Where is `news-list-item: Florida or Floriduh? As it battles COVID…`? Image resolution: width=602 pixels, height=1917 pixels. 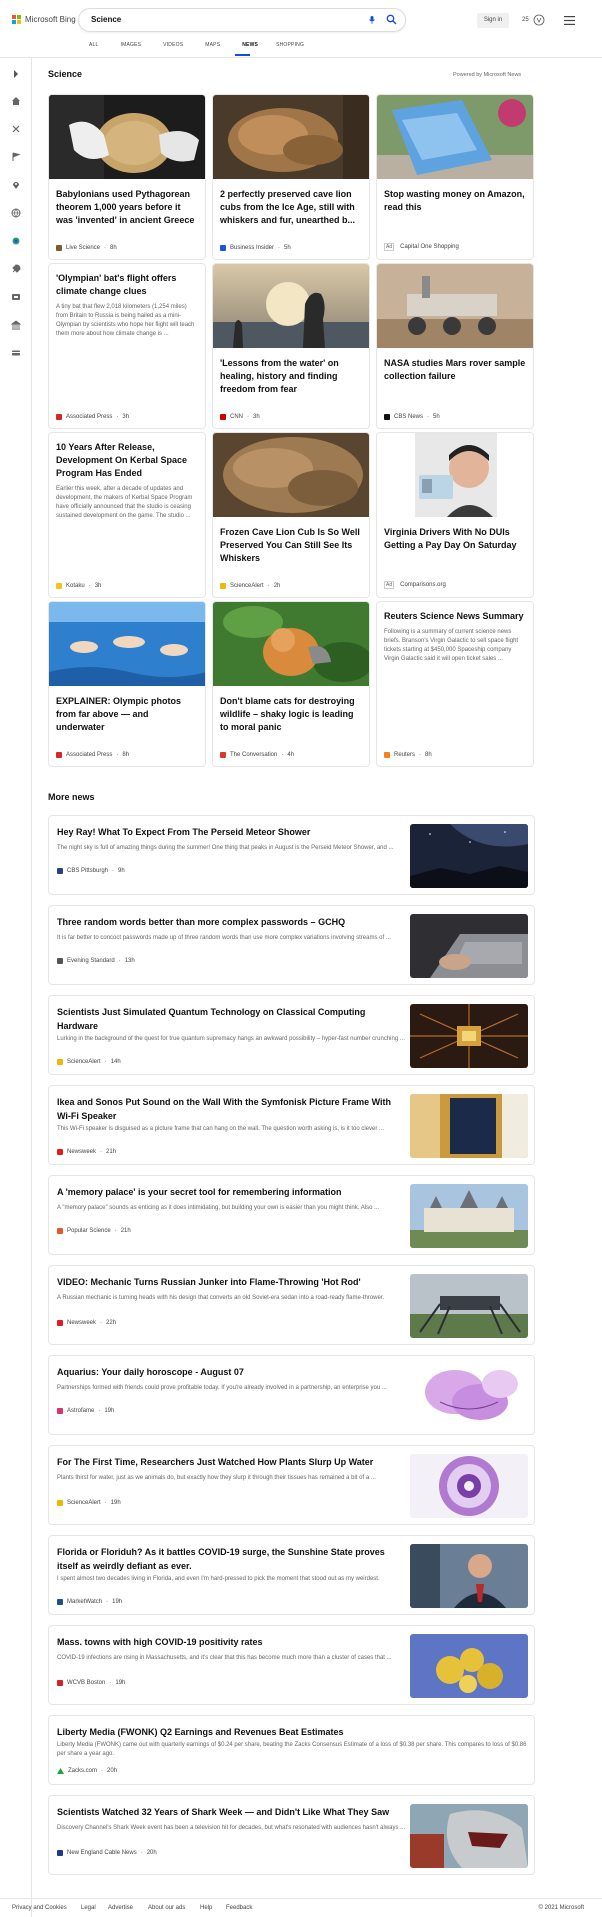 news-list-item: Florida or Floriduh? As it battles COVID… is located at coordinates (291, 1575).